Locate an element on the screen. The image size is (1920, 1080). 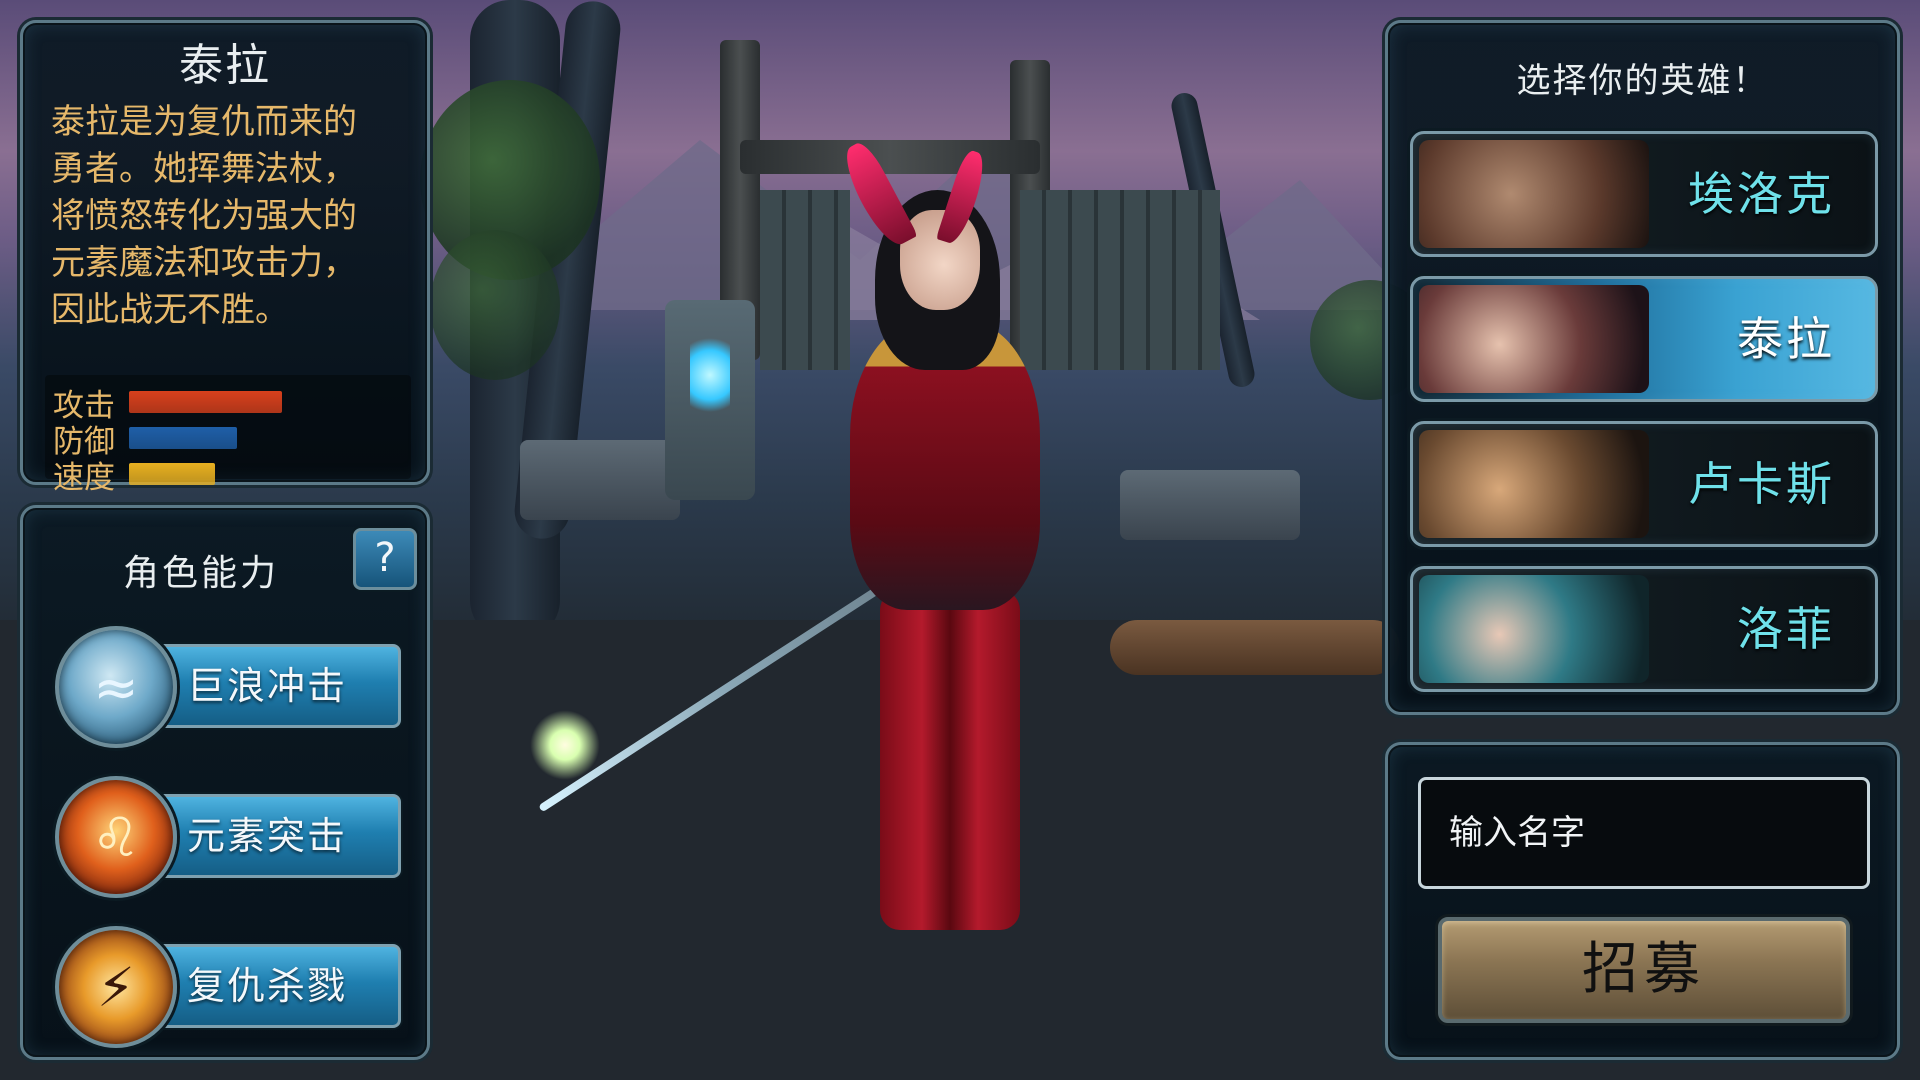
glowing-rune is located at coordinates (710, 375).